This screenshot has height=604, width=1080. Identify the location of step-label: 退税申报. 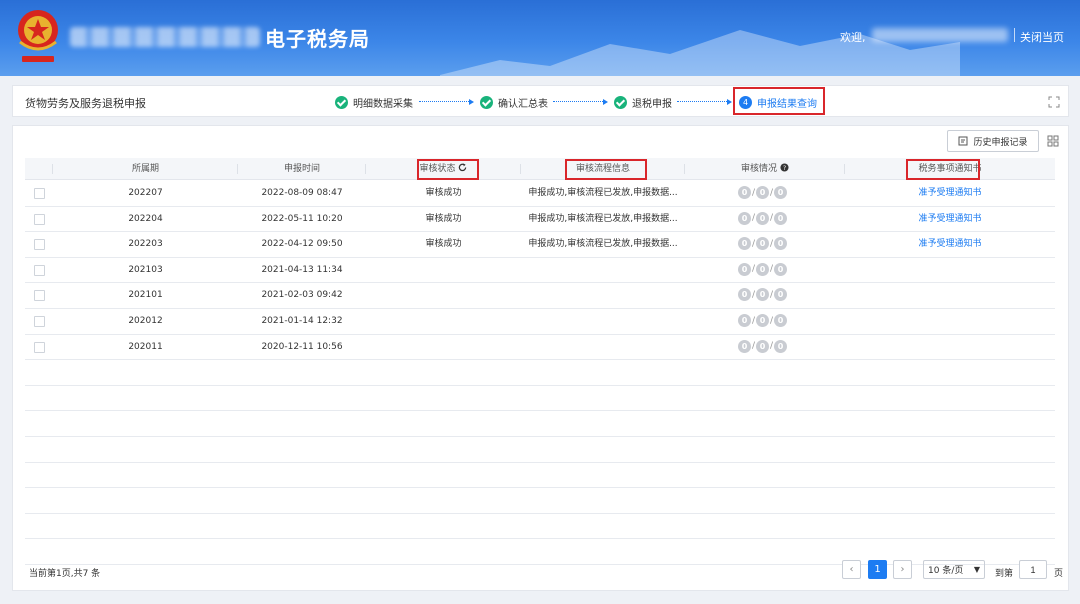
(652, 104).